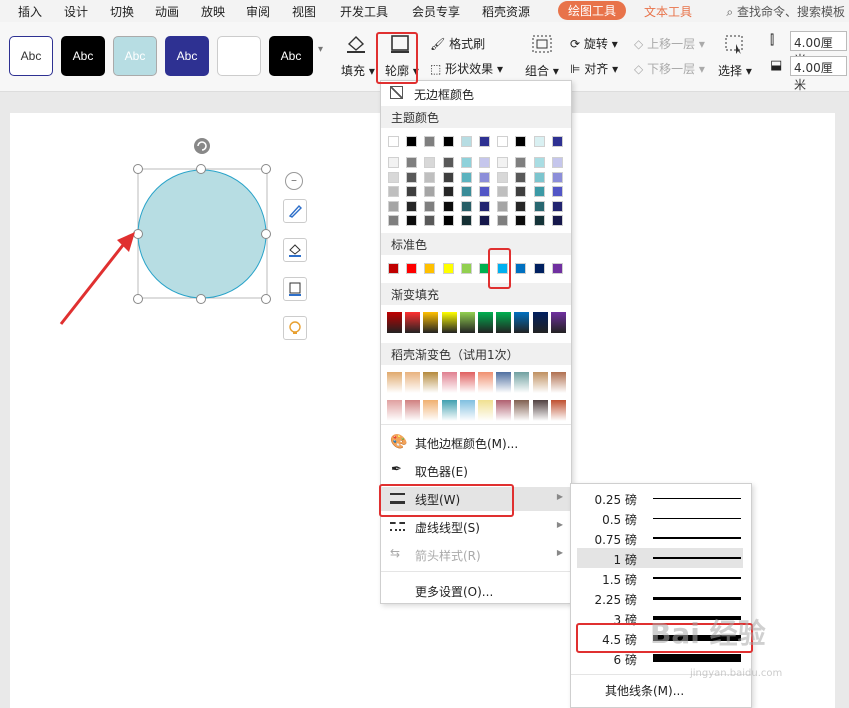 The width and height of the screenshot is (849, 708). What do you see at coordinates (660, 578) in the screenshot?
I see `line-weight-option: 1.5 磅` at bounding box center [660, 578].